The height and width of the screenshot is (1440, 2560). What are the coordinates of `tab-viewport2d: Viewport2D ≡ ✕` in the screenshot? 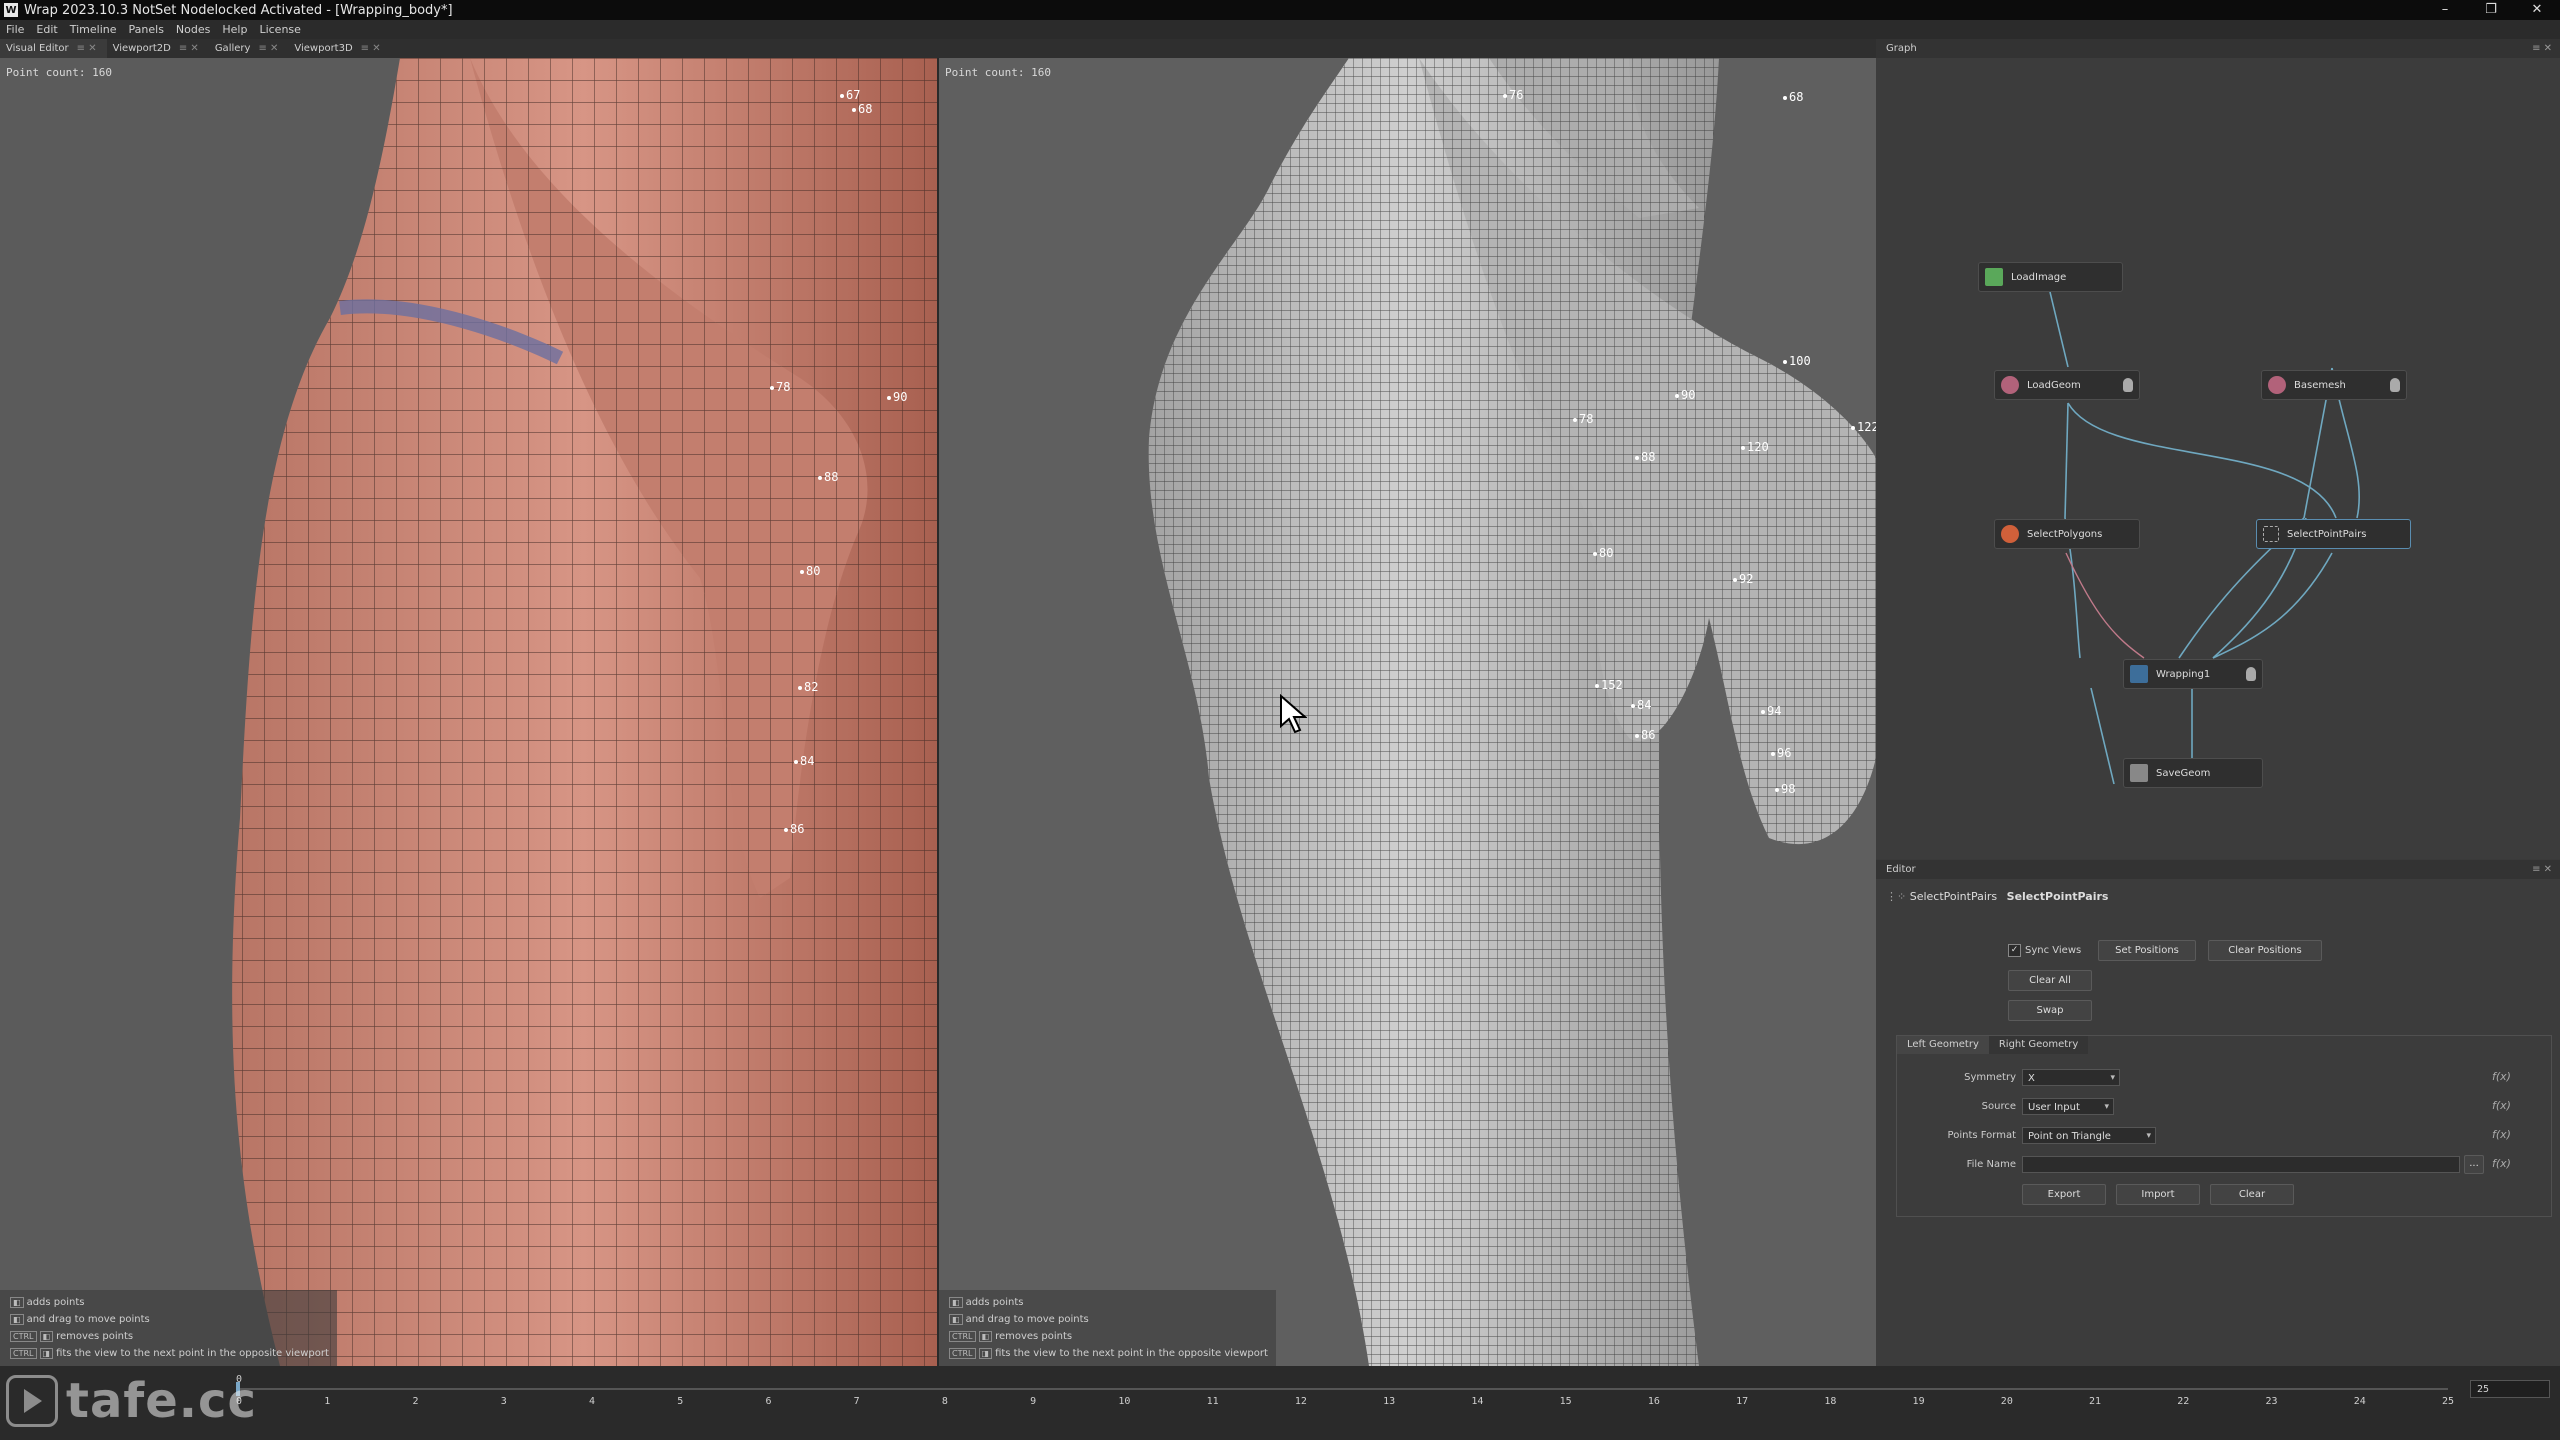 It's located at (158, 48).